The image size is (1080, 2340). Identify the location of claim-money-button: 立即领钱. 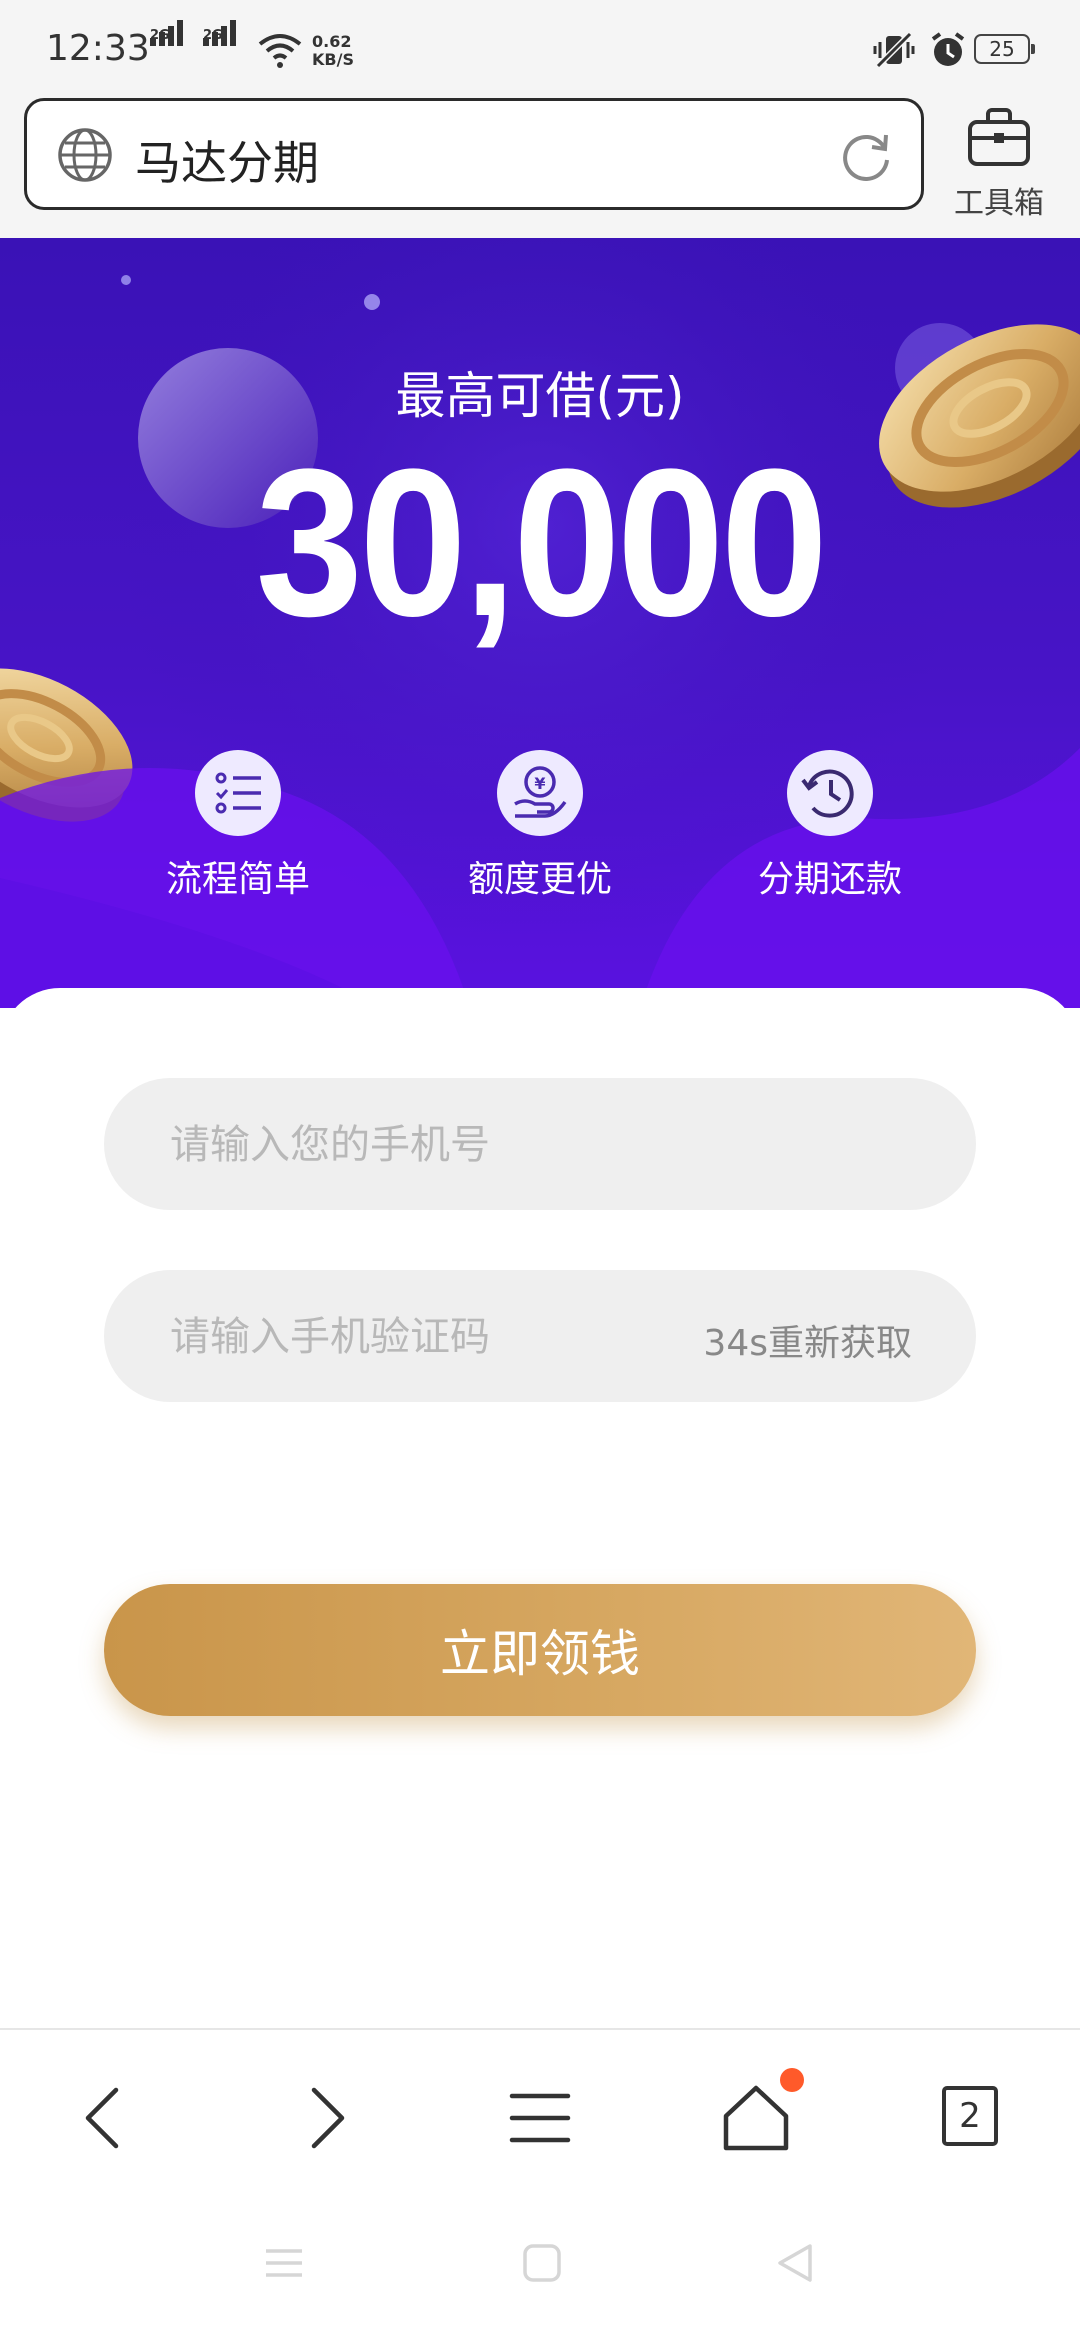
(540, 1650).